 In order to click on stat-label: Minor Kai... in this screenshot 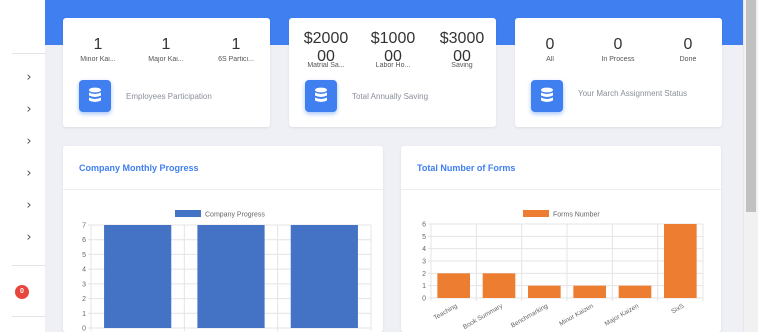, I will do `click(98, 59)`.